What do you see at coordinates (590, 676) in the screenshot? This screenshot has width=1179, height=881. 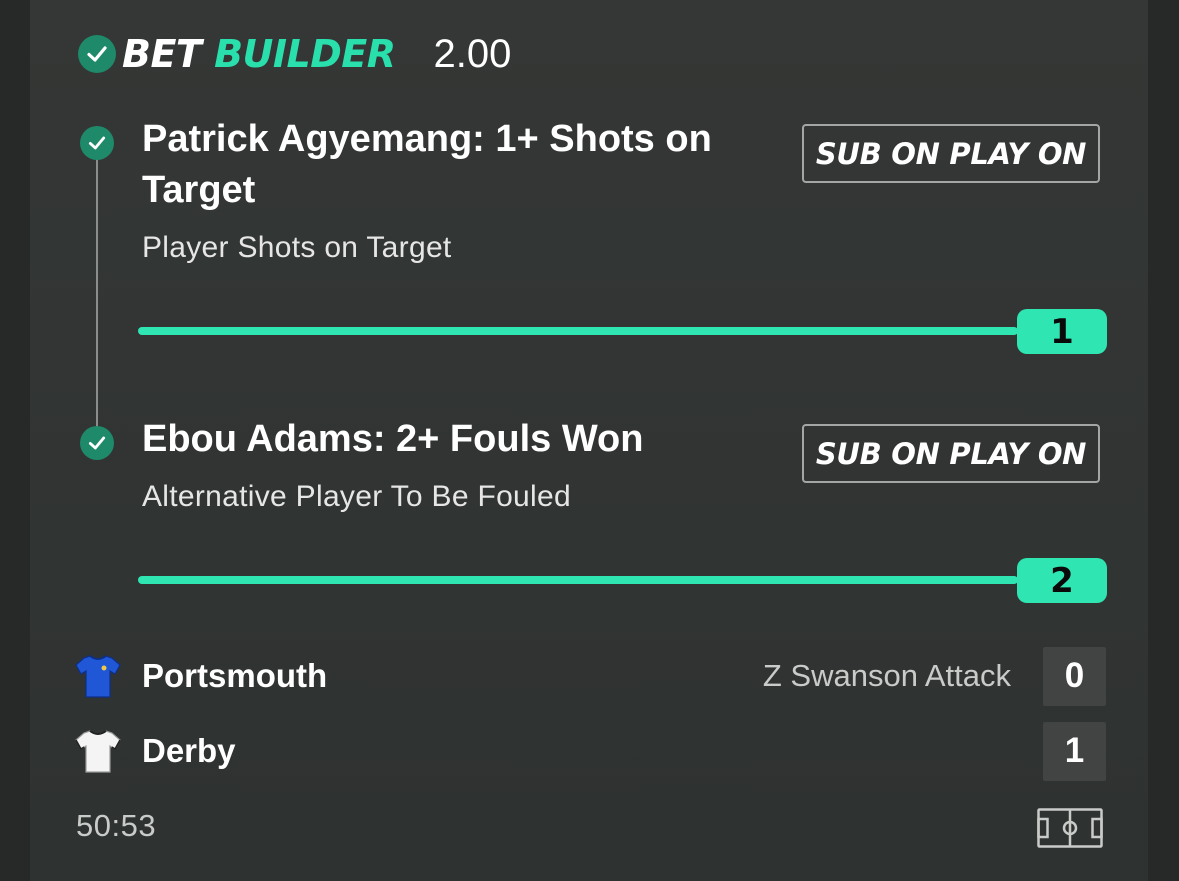 I see `team-row-home: Portsmouth Z Swanson Attack 0` at bounding box center [590, 676].